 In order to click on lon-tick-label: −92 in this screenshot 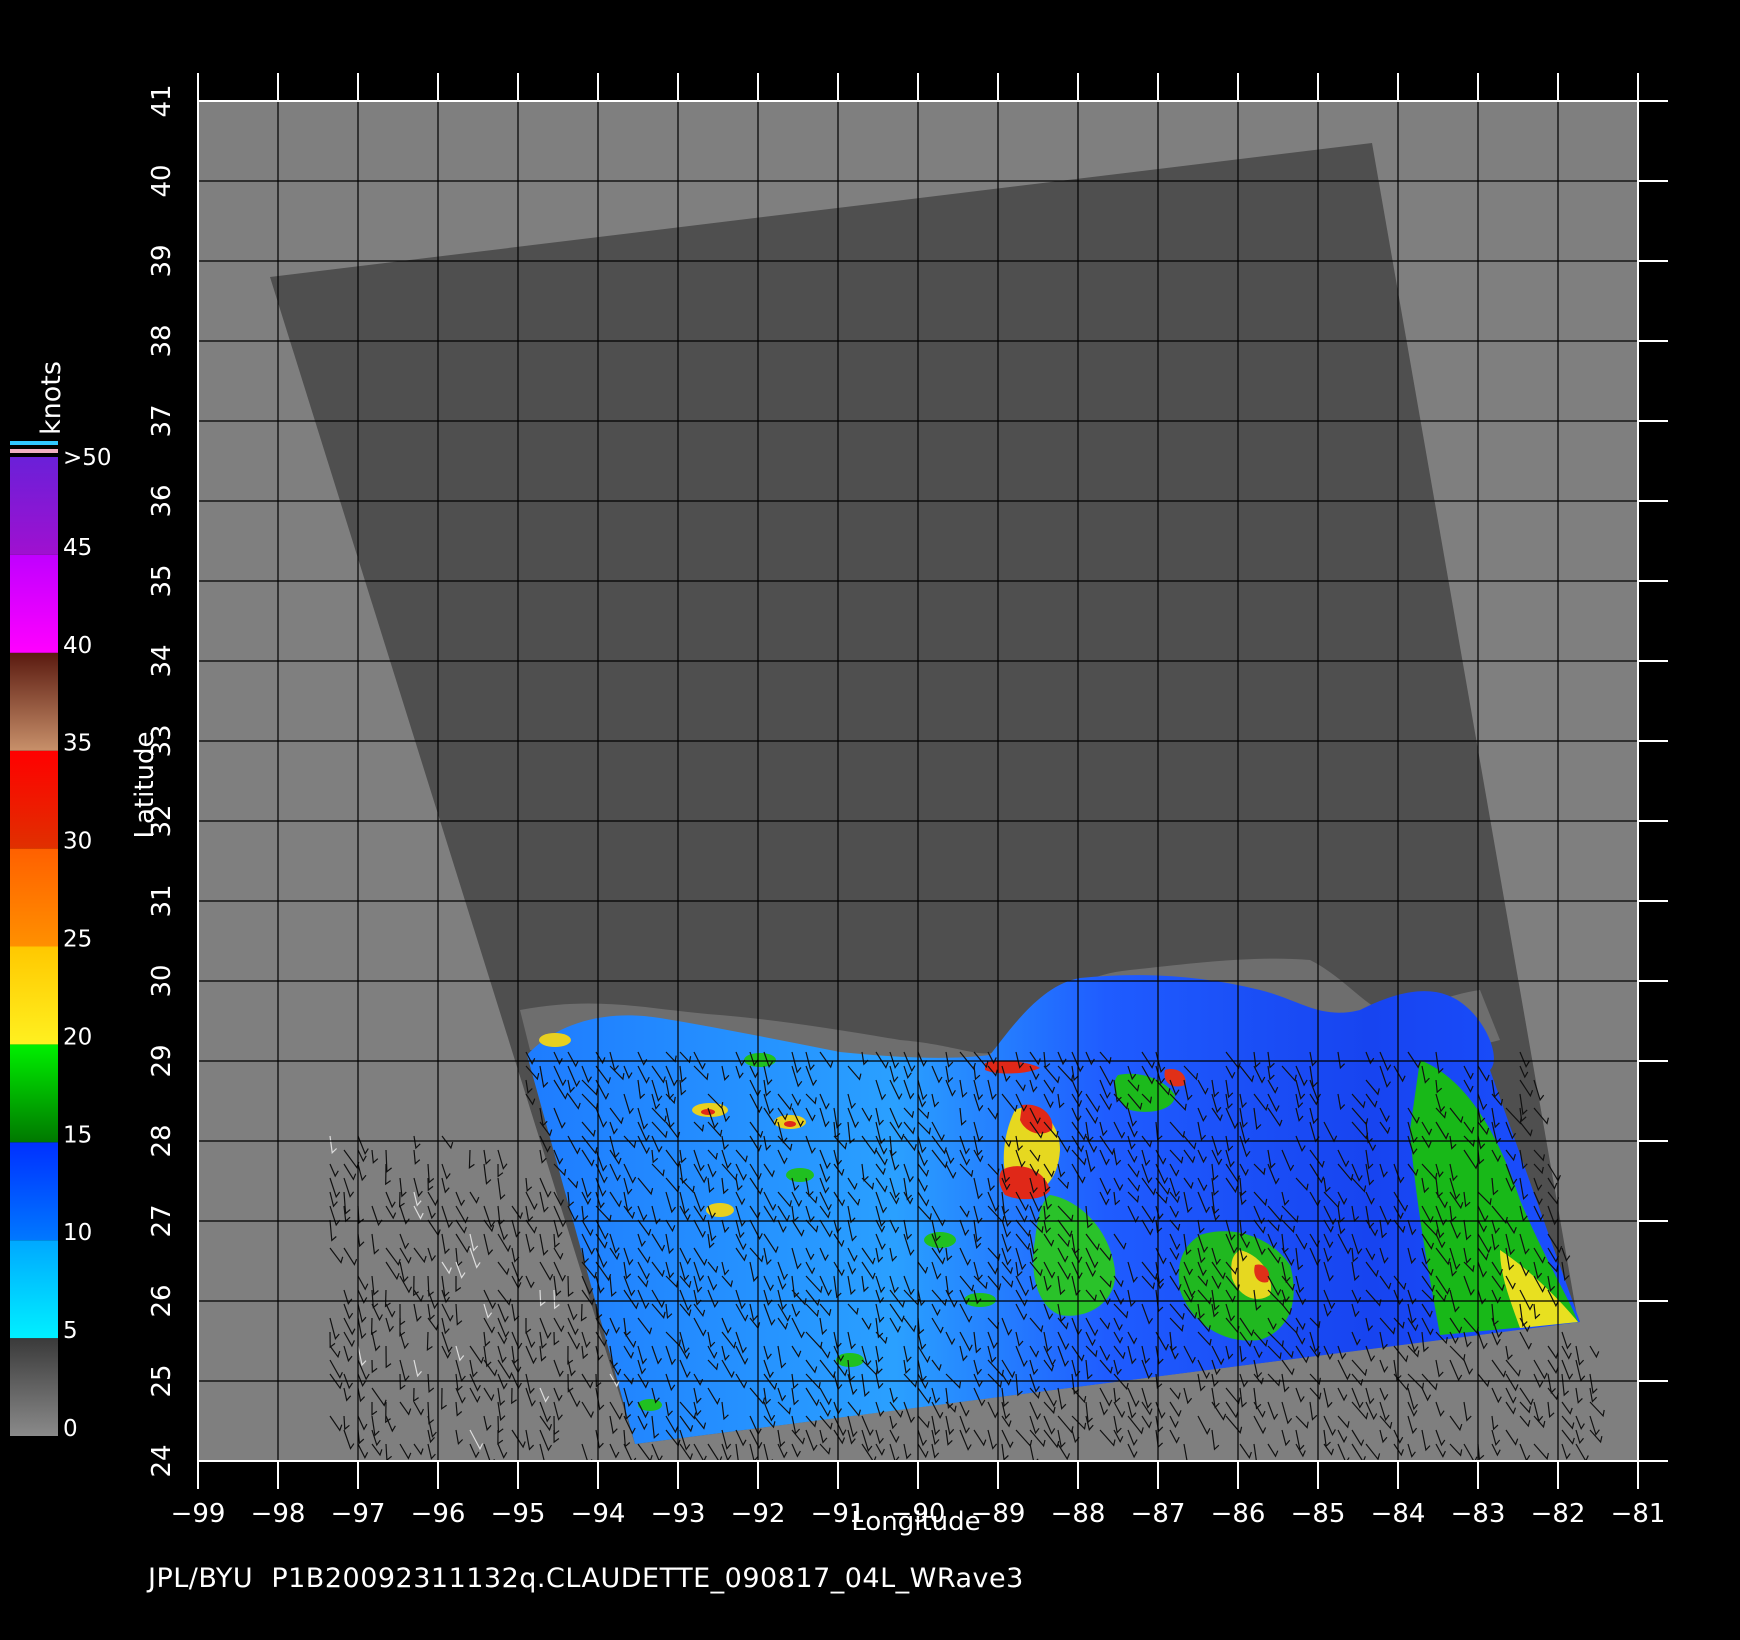, I will do `click(758, 1514)`.